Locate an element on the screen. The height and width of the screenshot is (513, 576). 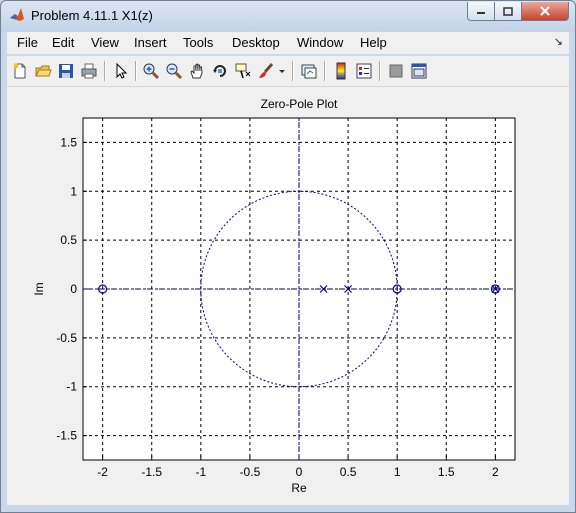
title-bar: Problem 4.11.1 X1(z) is located at coordinates (288, 16).